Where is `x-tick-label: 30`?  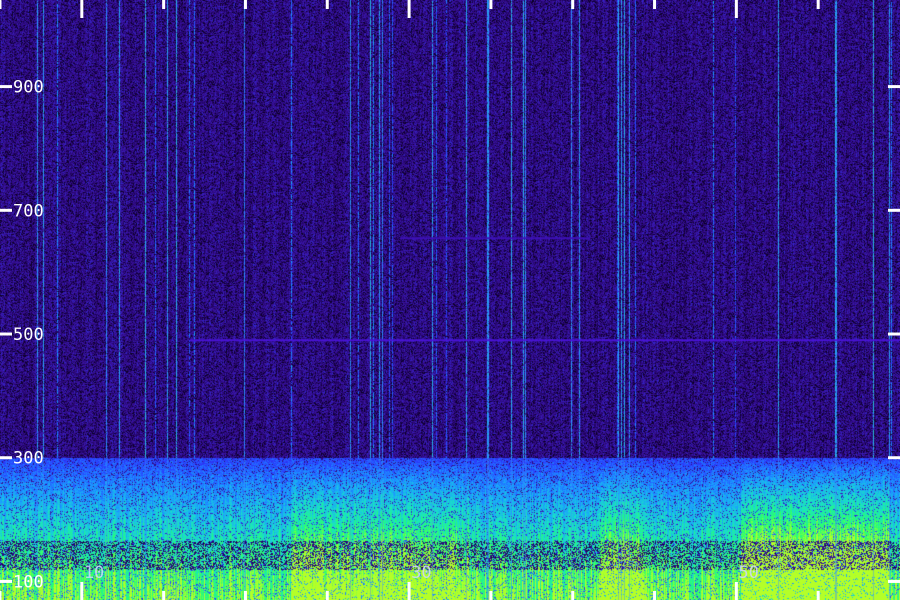 x-tick-label: 30 is located at coordinates (421, 573).